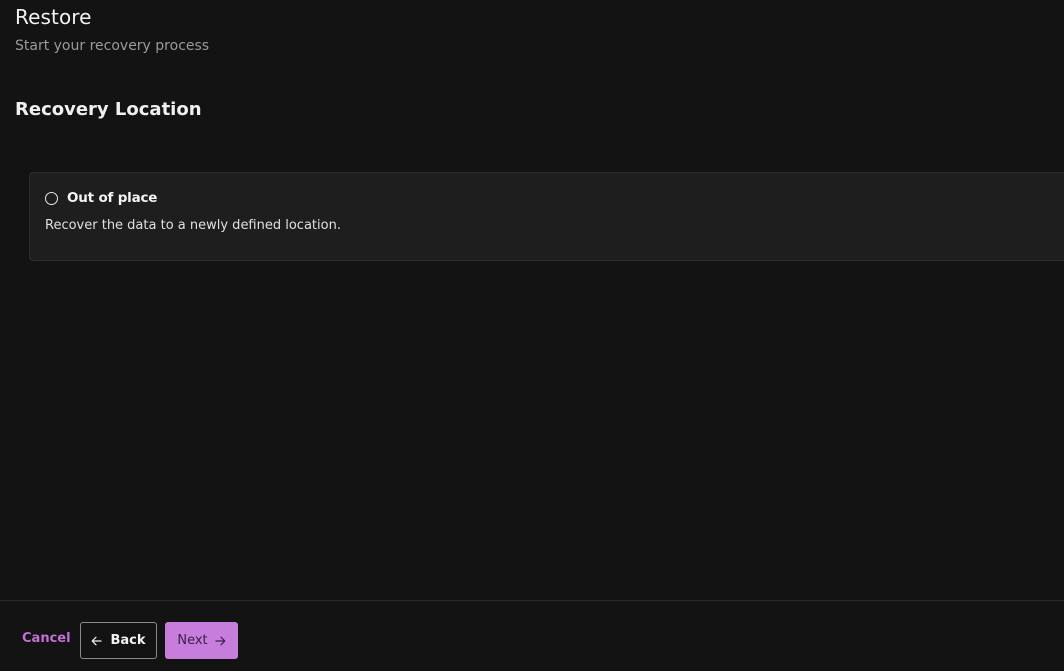 This screenshot has height=671, width=1064. I want to click on page-title: Restore, so click(53, 17).